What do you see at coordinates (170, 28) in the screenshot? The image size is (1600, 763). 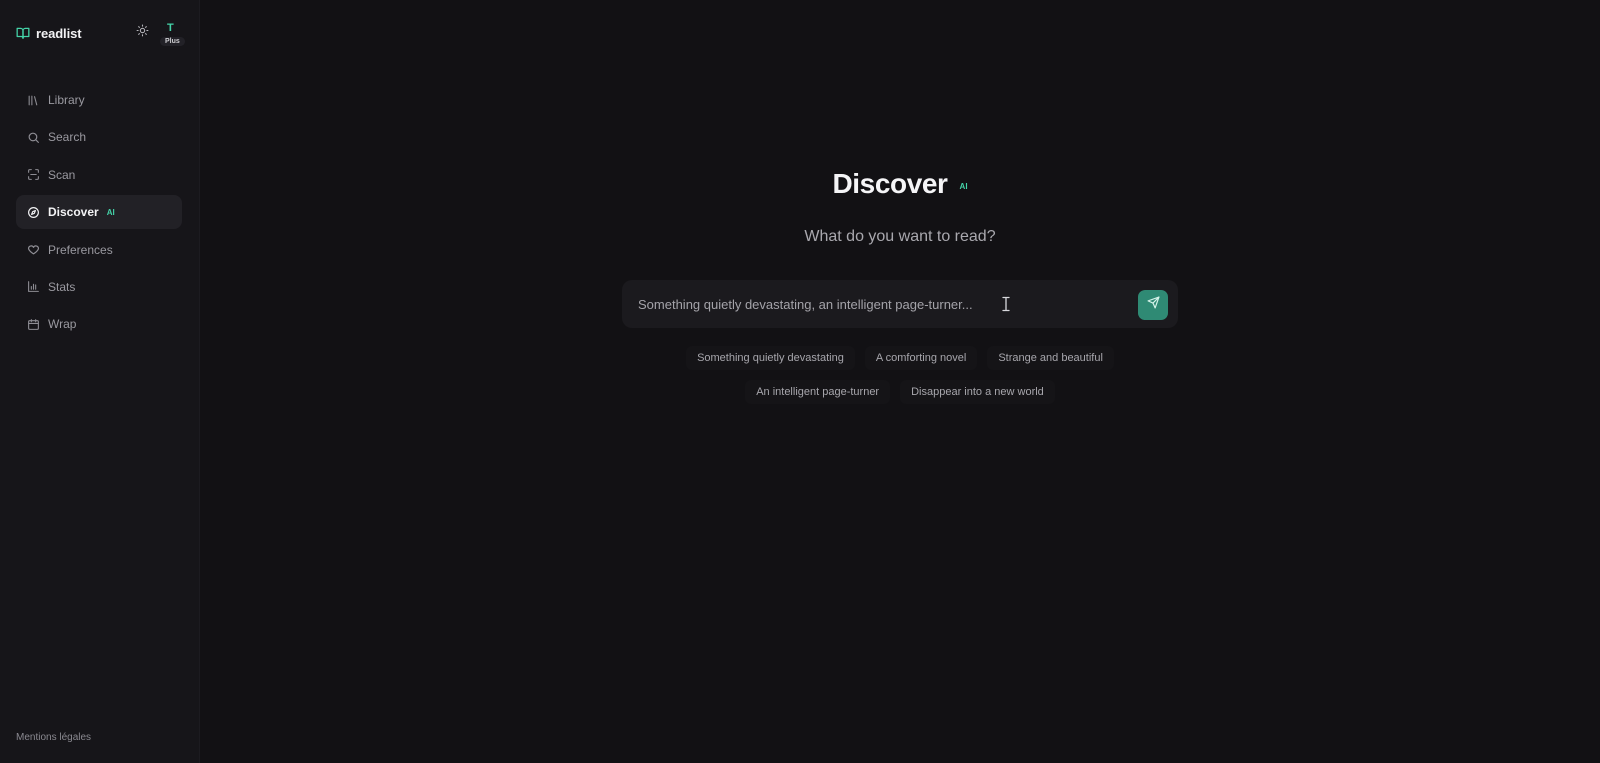 I see `avatar-initial: T` at bounding box center [170, 28].